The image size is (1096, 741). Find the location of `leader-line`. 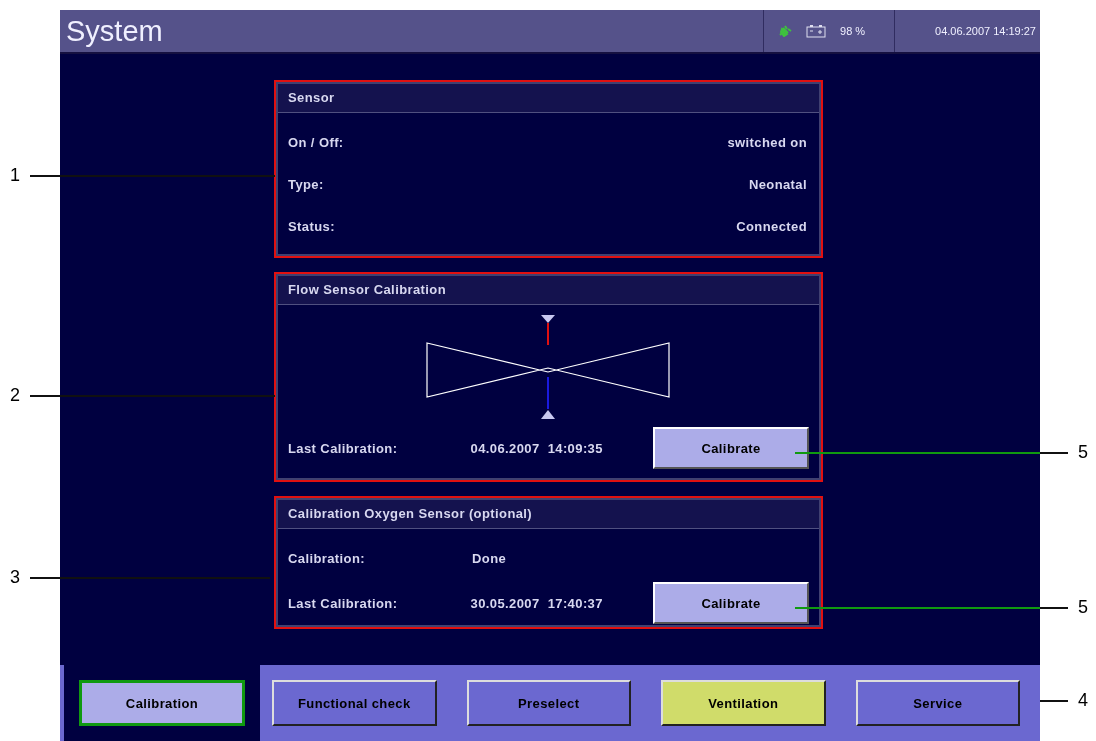

leader-line is located at coordinates (1054, 701).